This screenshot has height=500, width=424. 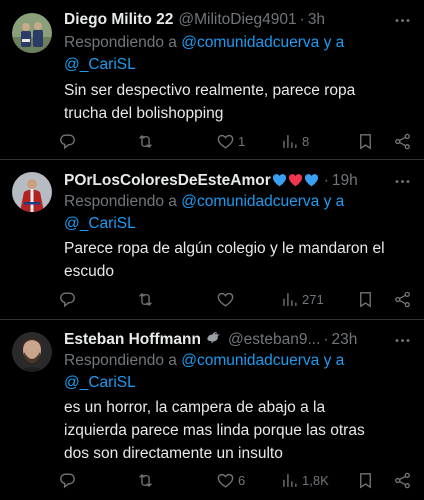 I want to click on timestamp: 19h, so click(x=345, y=181).